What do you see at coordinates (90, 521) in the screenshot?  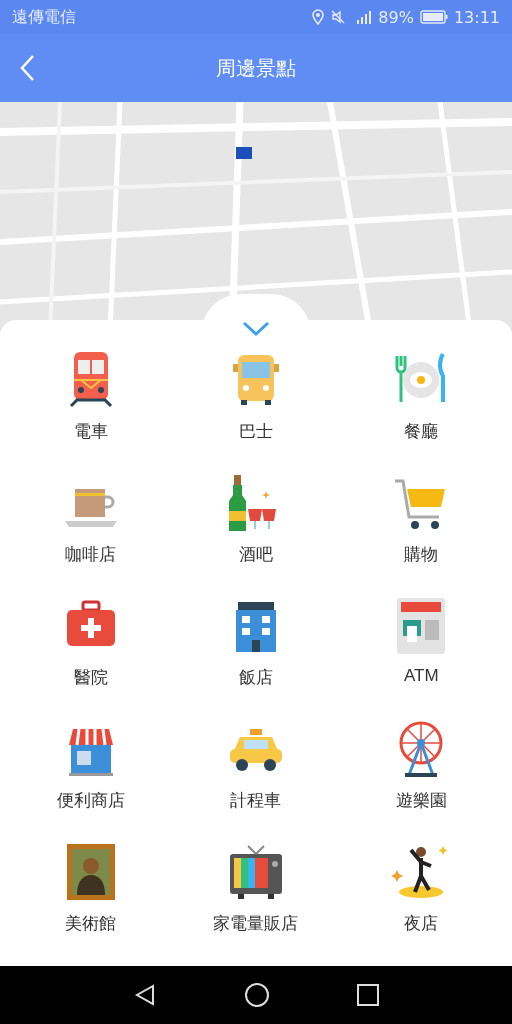 I see `category-item: 咖啡店` at bounding box center [90, 521].